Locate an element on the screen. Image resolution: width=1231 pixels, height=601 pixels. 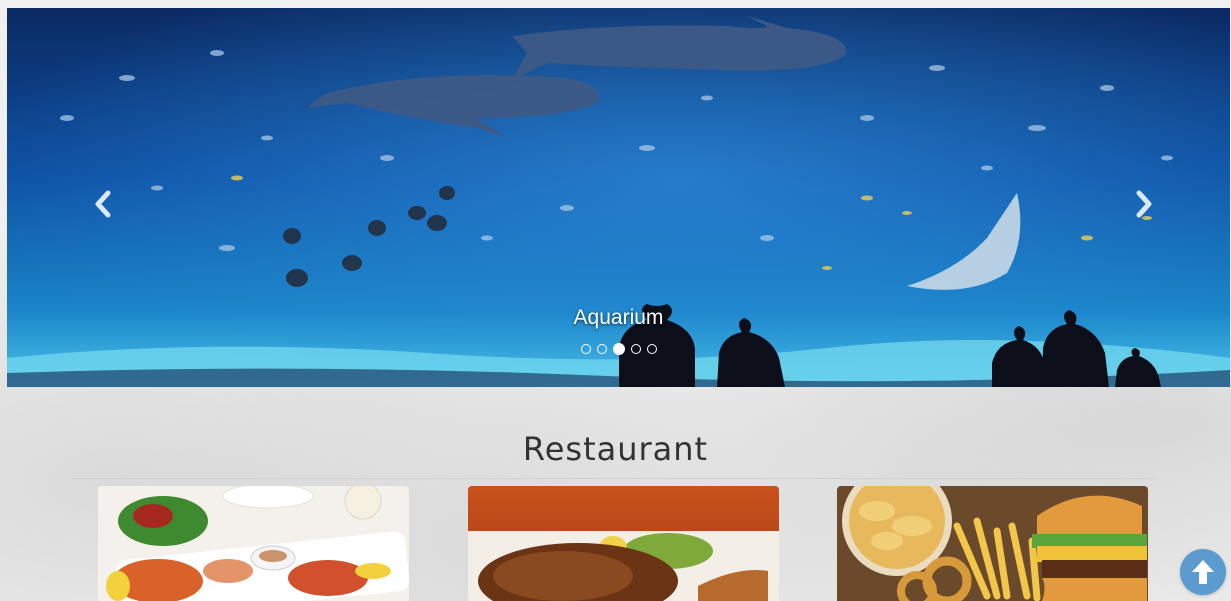
carousel-indicators is located at coordinates (618, 349).